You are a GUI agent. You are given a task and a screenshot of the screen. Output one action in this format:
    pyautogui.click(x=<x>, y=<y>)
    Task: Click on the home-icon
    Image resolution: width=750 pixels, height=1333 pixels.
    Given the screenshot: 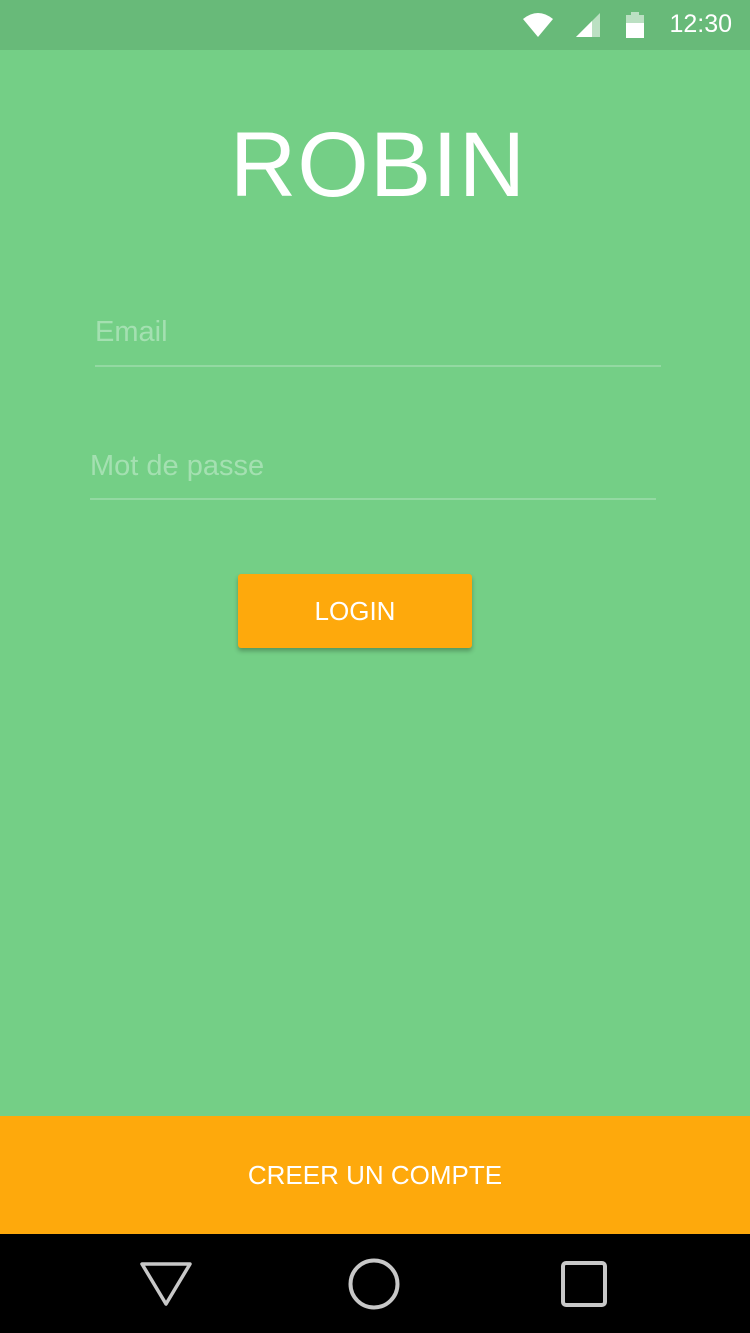 What is the action you would take?
    pyautogui.click(x=374, y=1283)
    